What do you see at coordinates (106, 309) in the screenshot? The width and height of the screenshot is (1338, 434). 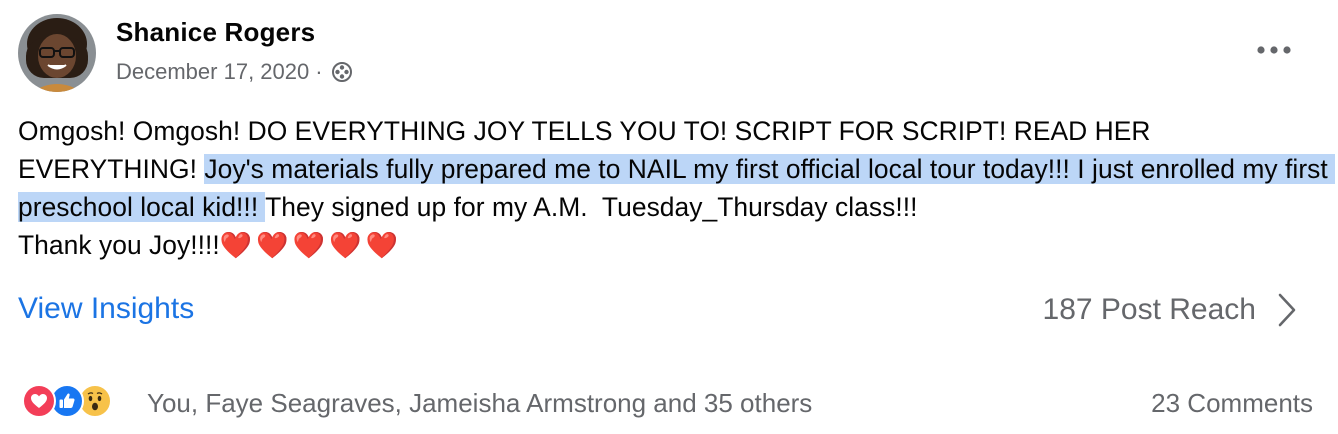 I see `view-insights-link: View Insights` at bounding box center [106, 309].